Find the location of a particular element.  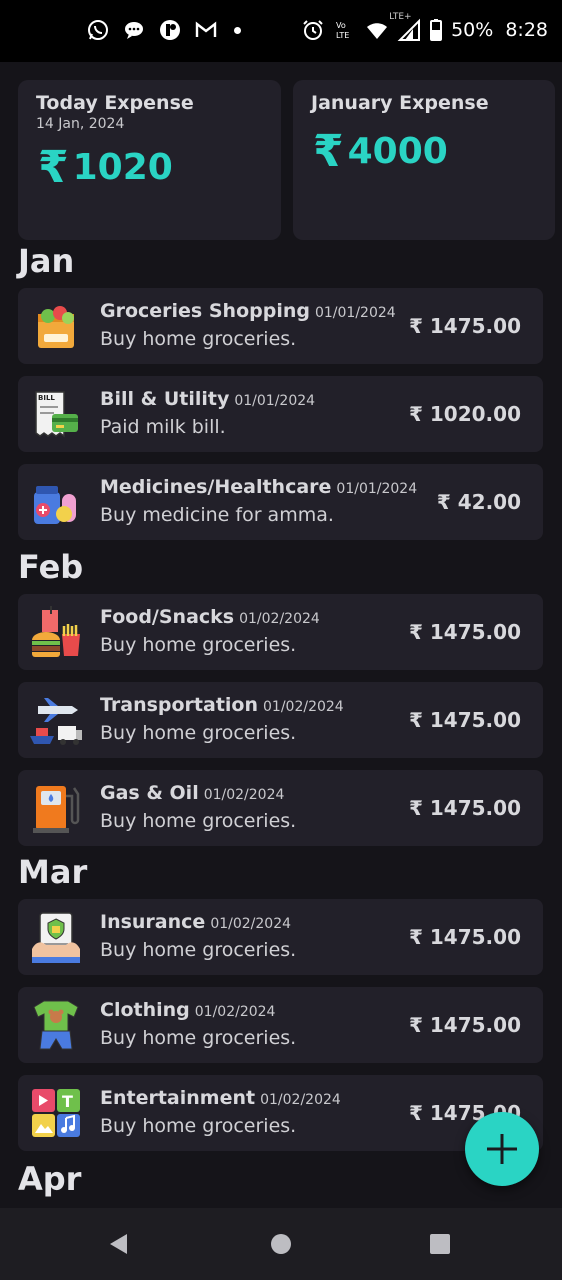

month-expense-card: January Expense ₹ 4000 is located at coordinates (424, 160).